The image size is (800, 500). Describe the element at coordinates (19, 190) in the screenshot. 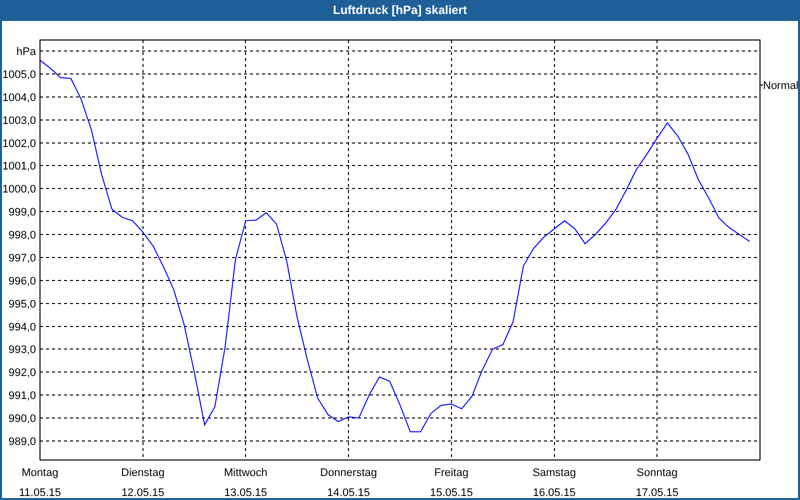

I see `y-tick-label: 1000,0` at that location.